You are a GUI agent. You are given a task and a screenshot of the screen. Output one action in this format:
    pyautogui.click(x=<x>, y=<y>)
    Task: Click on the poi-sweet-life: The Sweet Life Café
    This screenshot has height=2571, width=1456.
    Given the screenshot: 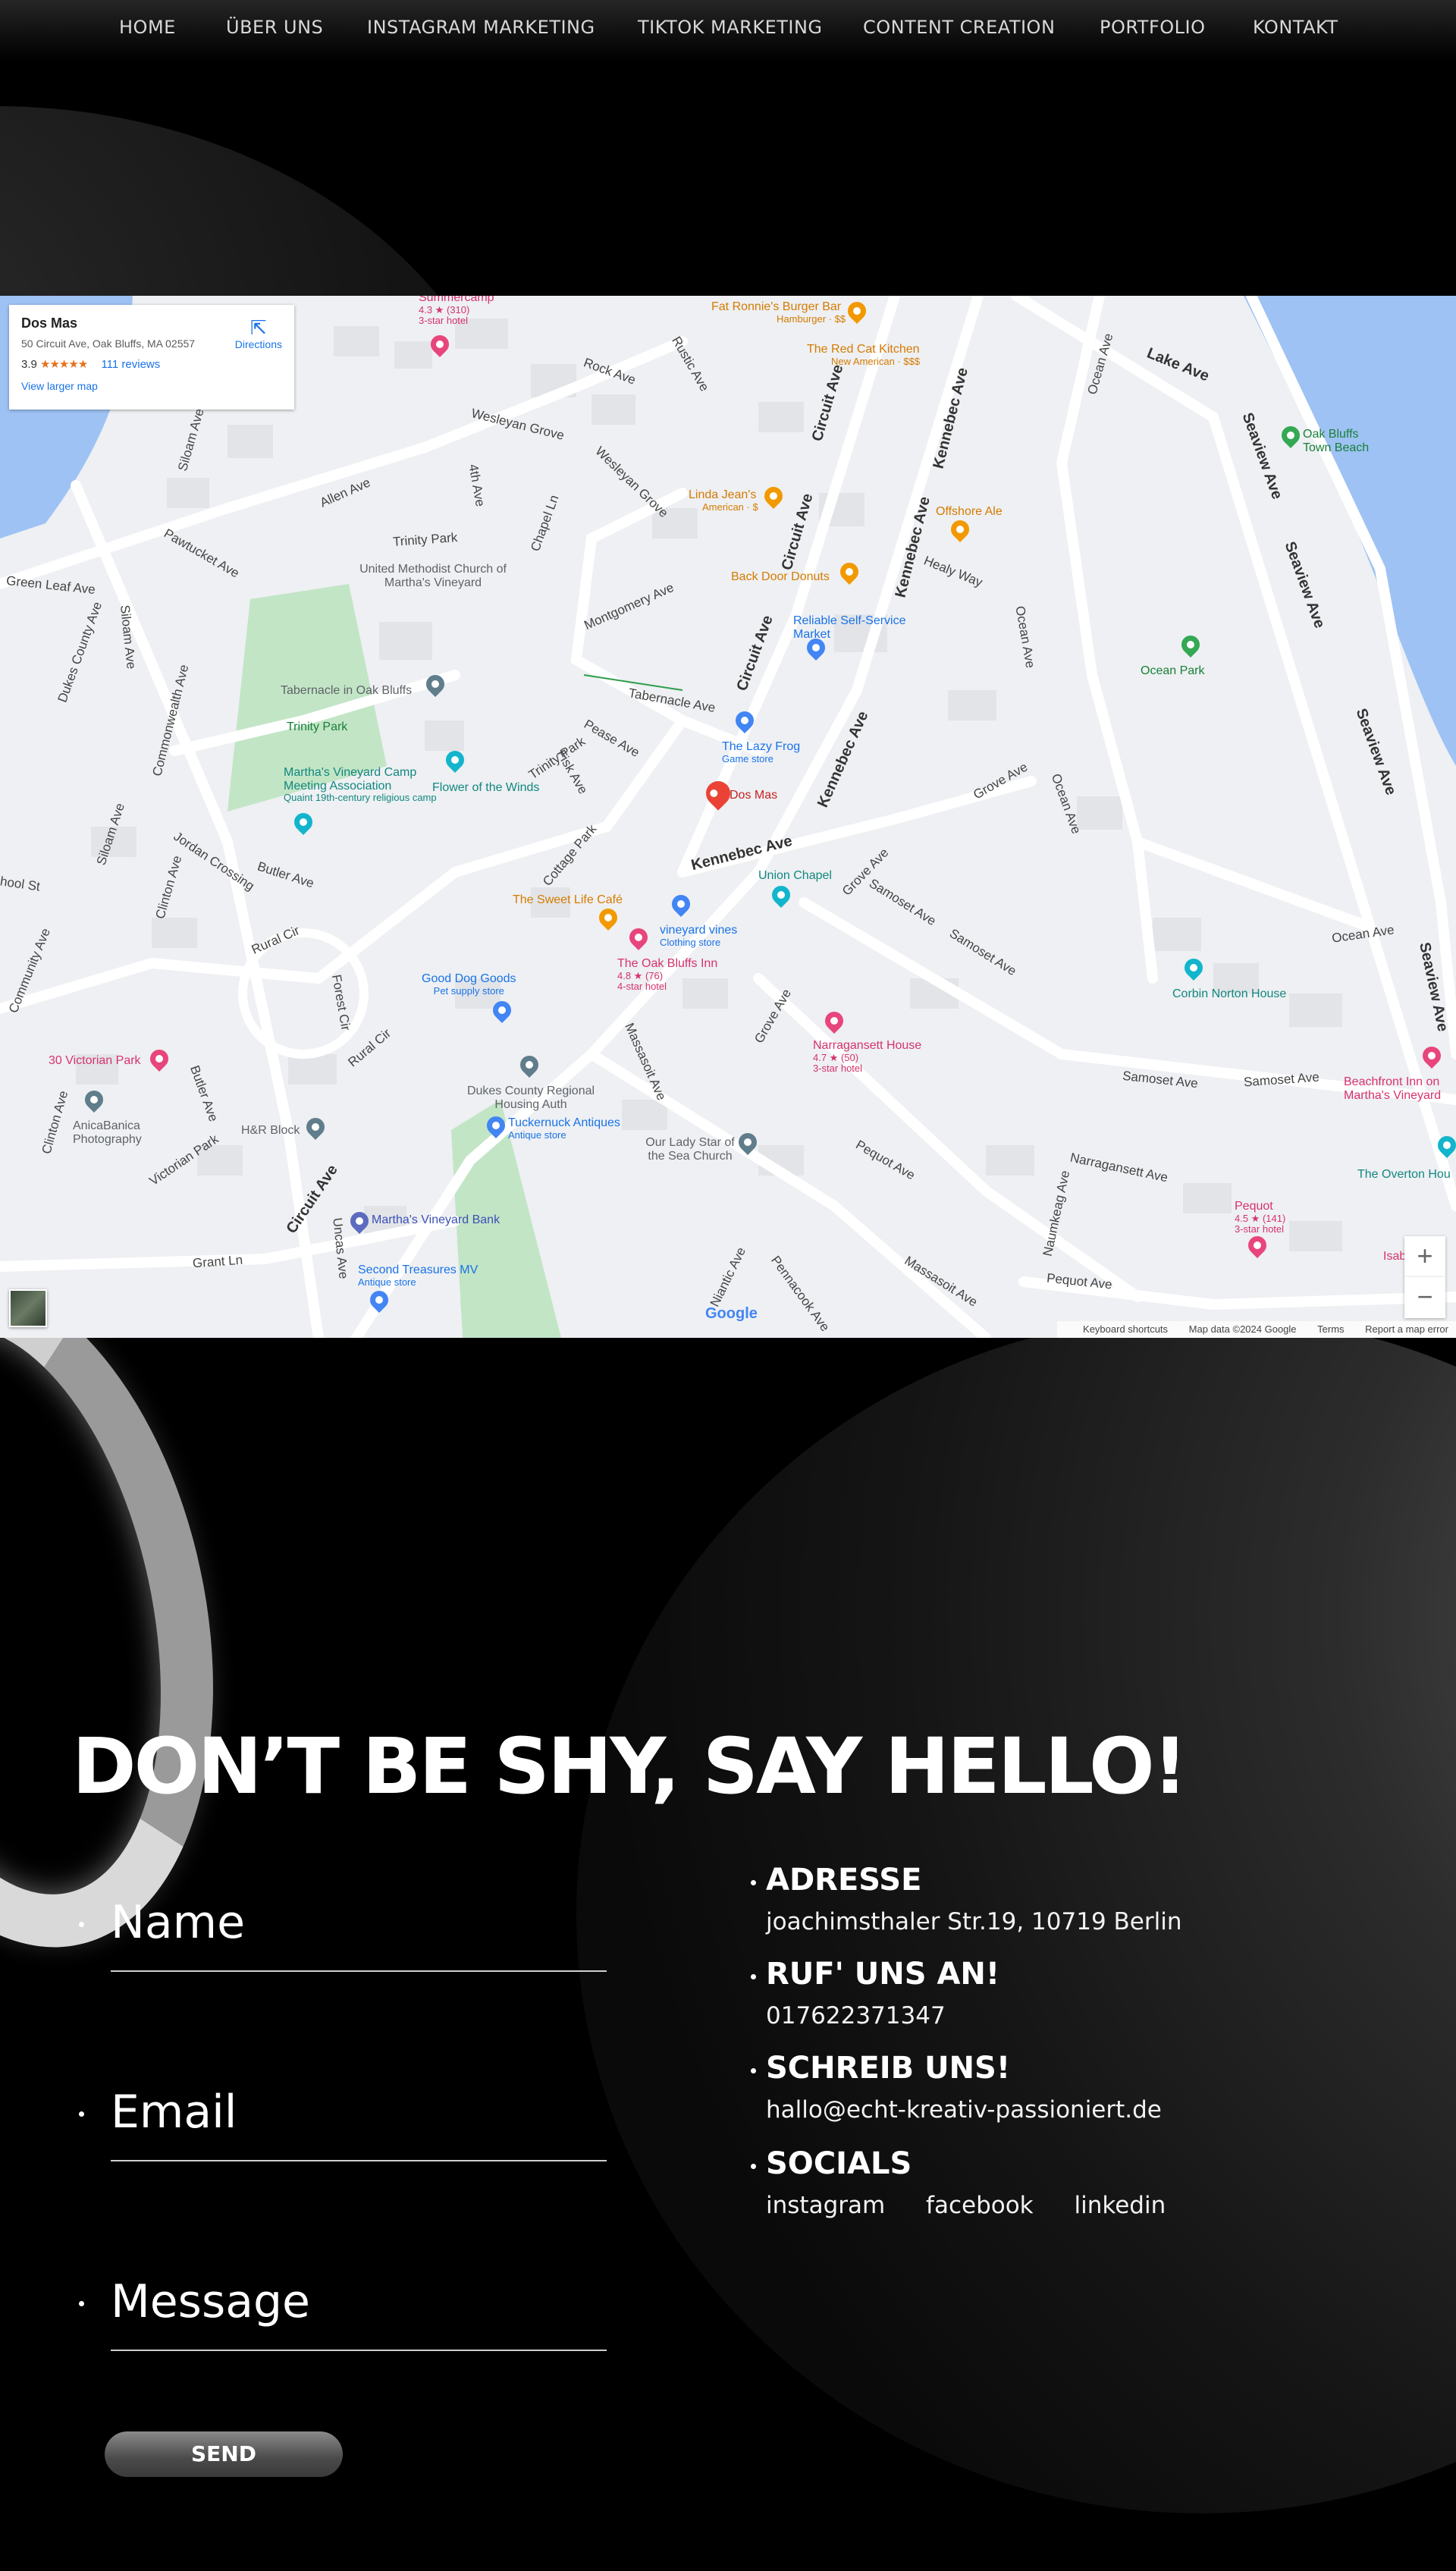 What is the action you would take?
    pyautogui.click(x=568, y=900)
    